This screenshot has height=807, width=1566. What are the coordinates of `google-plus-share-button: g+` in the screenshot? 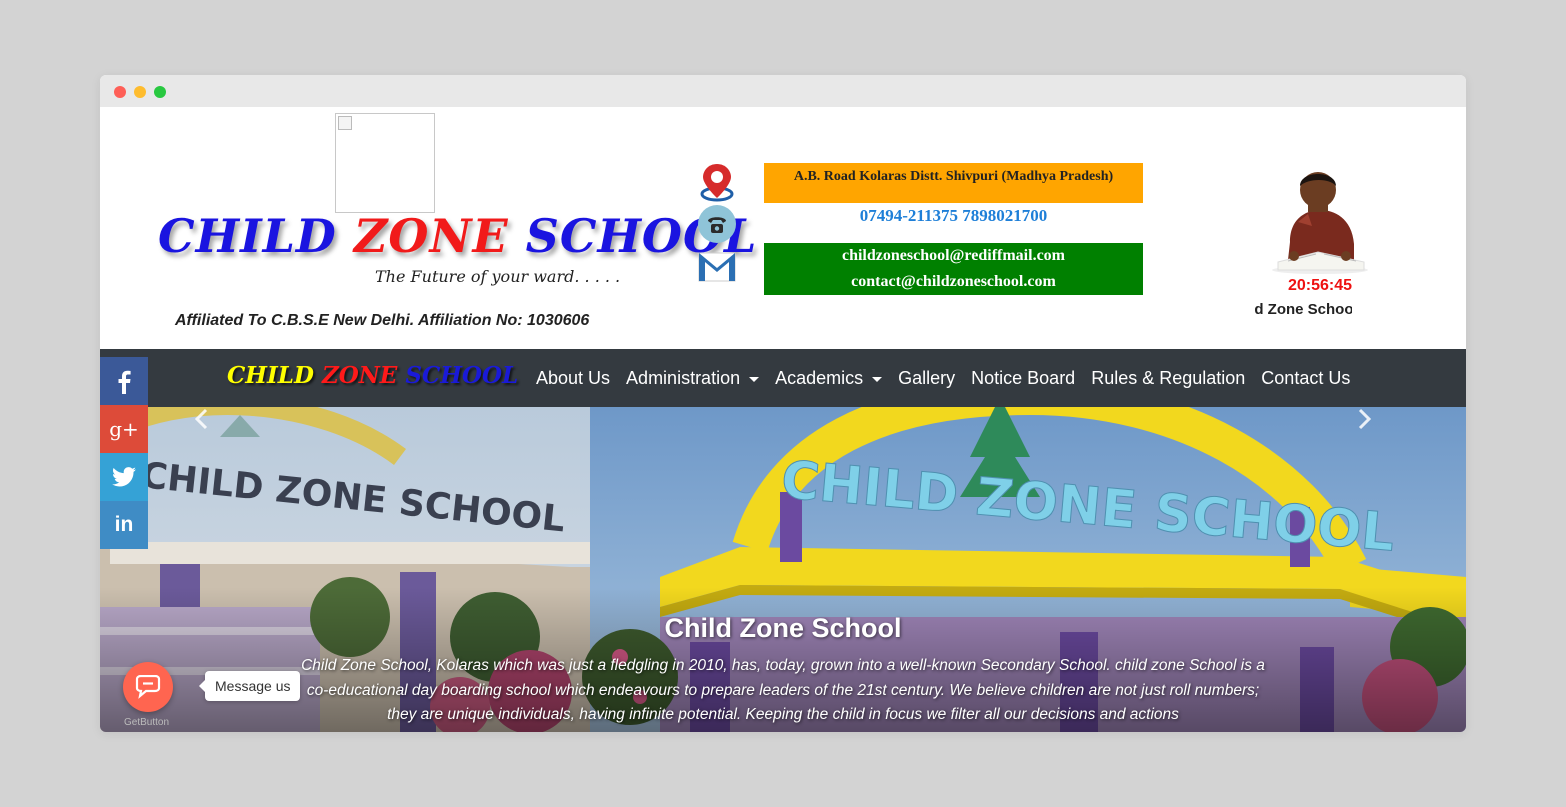 It's located at (124, 429).